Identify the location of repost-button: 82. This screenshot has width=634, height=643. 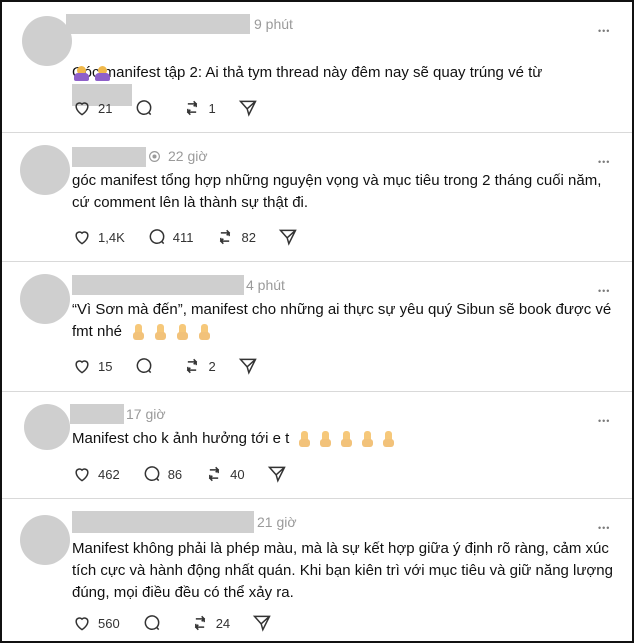
(235, 237).